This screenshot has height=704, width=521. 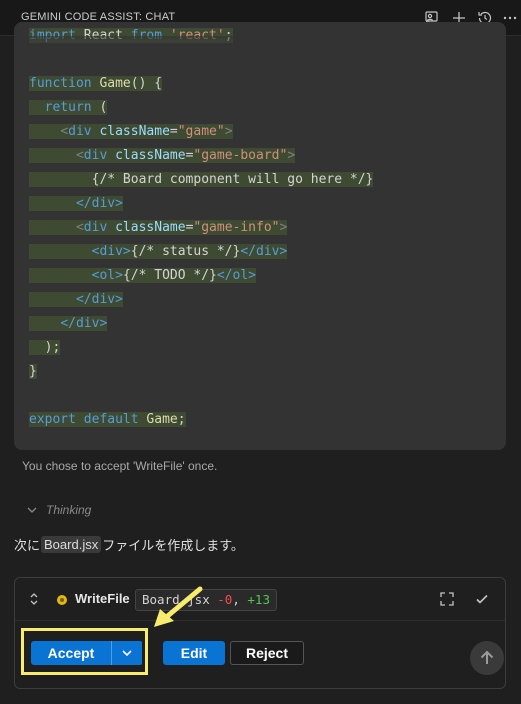 What do you see at coordinates (201, 228) in the screenshot?
I see `code-line: <div className="game-info">` at bounding box center [201, 228].